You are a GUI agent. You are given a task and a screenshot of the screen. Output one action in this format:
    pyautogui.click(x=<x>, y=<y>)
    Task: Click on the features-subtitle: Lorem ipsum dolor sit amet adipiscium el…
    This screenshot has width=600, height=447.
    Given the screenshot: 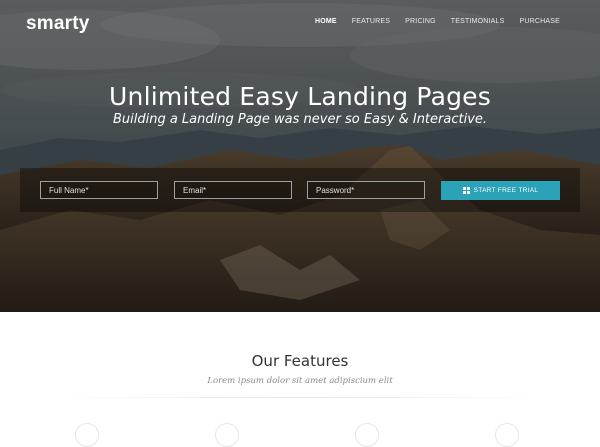 What is the action you would take?
    pyautogui.click(x=300, y=381)
    